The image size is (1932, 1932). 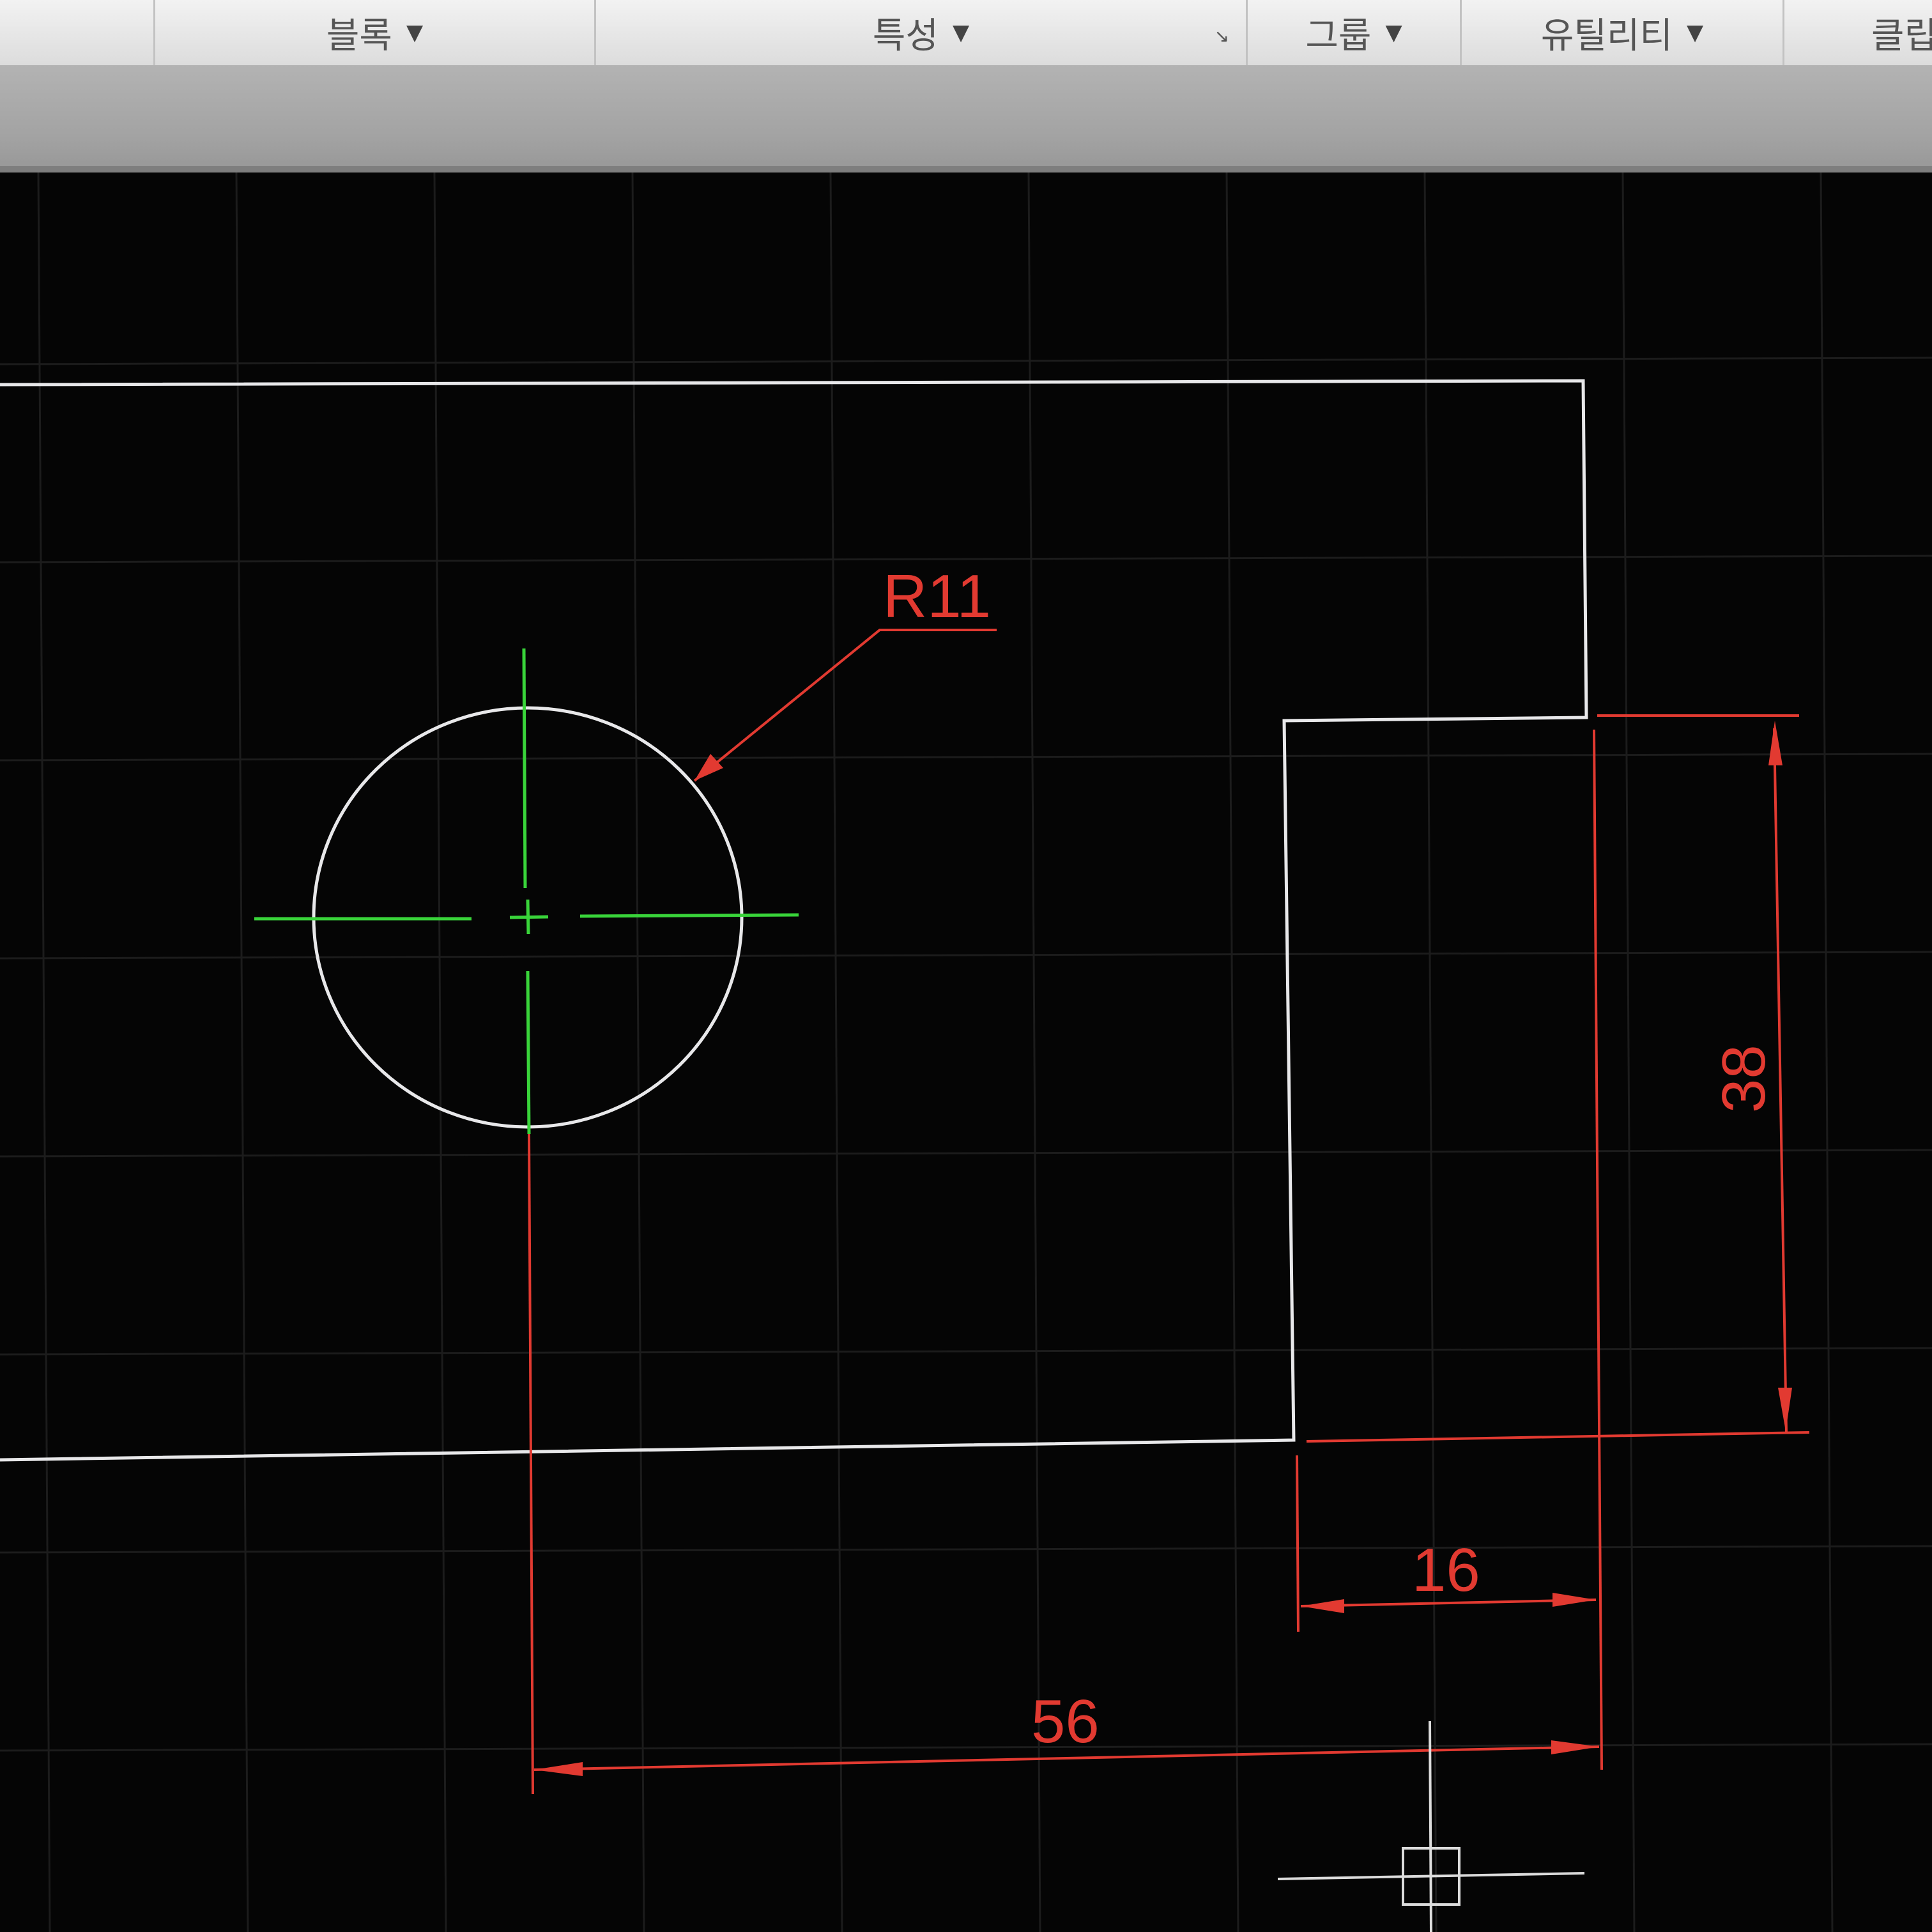 I want to click on panel-properties-label: 특성, so click(x=905, y=36).